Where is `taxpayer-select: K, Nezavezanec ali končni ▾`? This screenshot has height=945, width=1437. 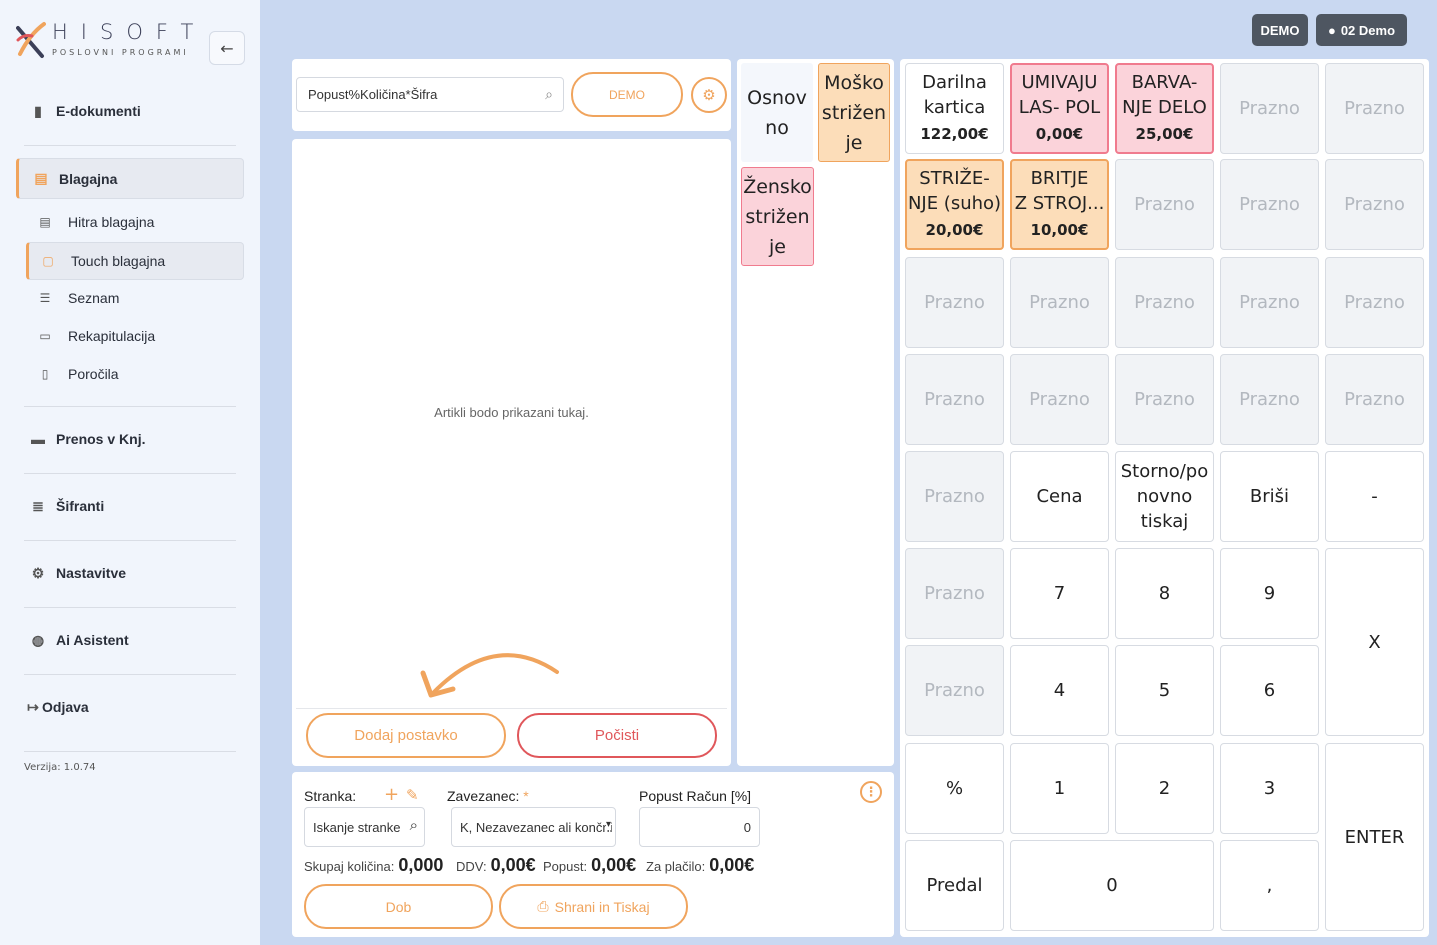 taxpayer-select: K, Nezavezanec ali končni ▾ is located at coordinates (533, 827).